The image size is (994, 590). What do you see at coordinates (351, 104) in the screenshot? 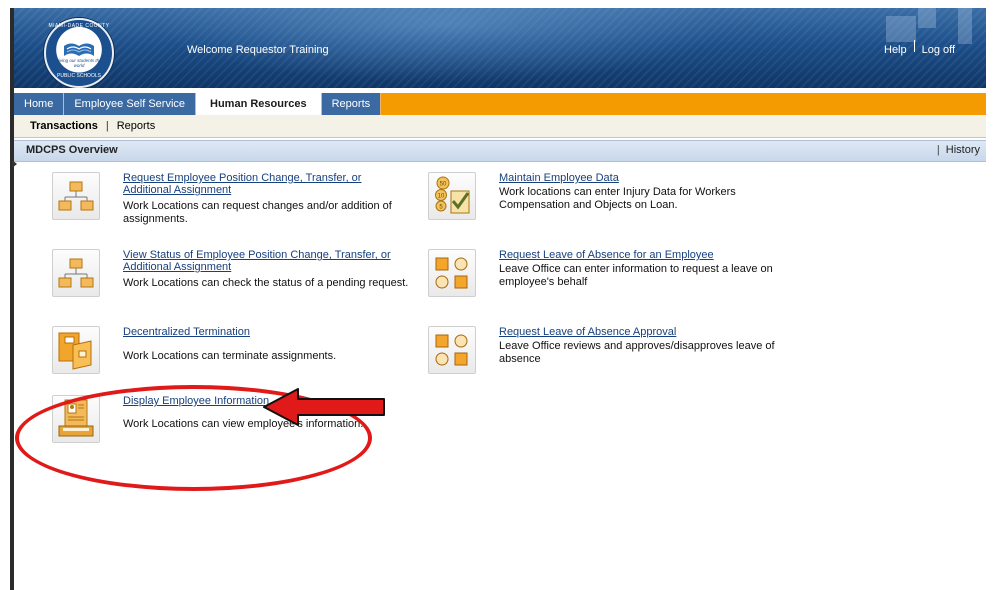
I see `tab-reports: Reports` at bounding box center [351, 104].